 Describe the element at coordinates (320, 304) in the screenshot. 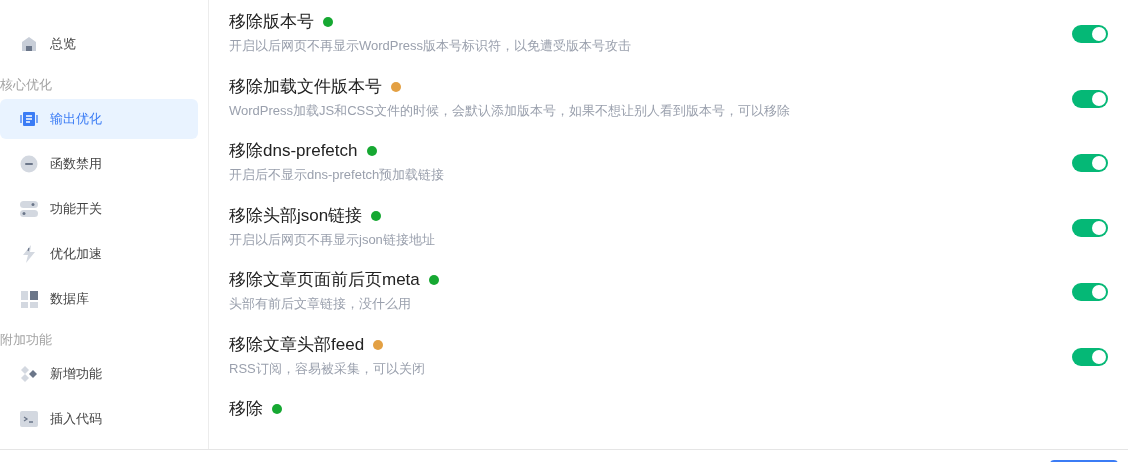

I see `setting-description: 头部有前后文章链接，没什么用` at that location.